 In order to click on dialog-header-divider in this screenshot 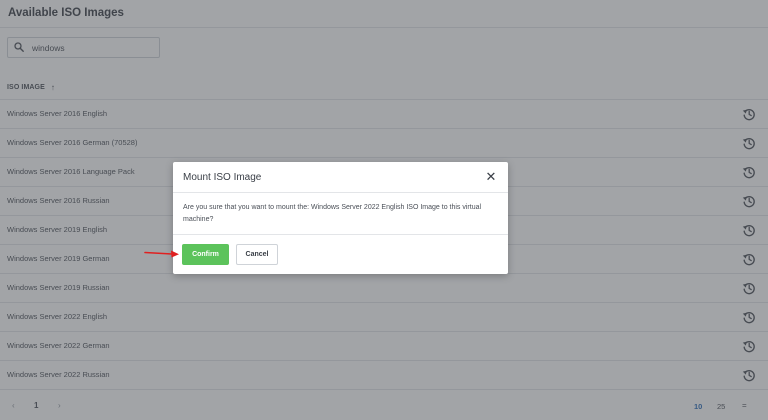, I will do `click(340, 192)`.